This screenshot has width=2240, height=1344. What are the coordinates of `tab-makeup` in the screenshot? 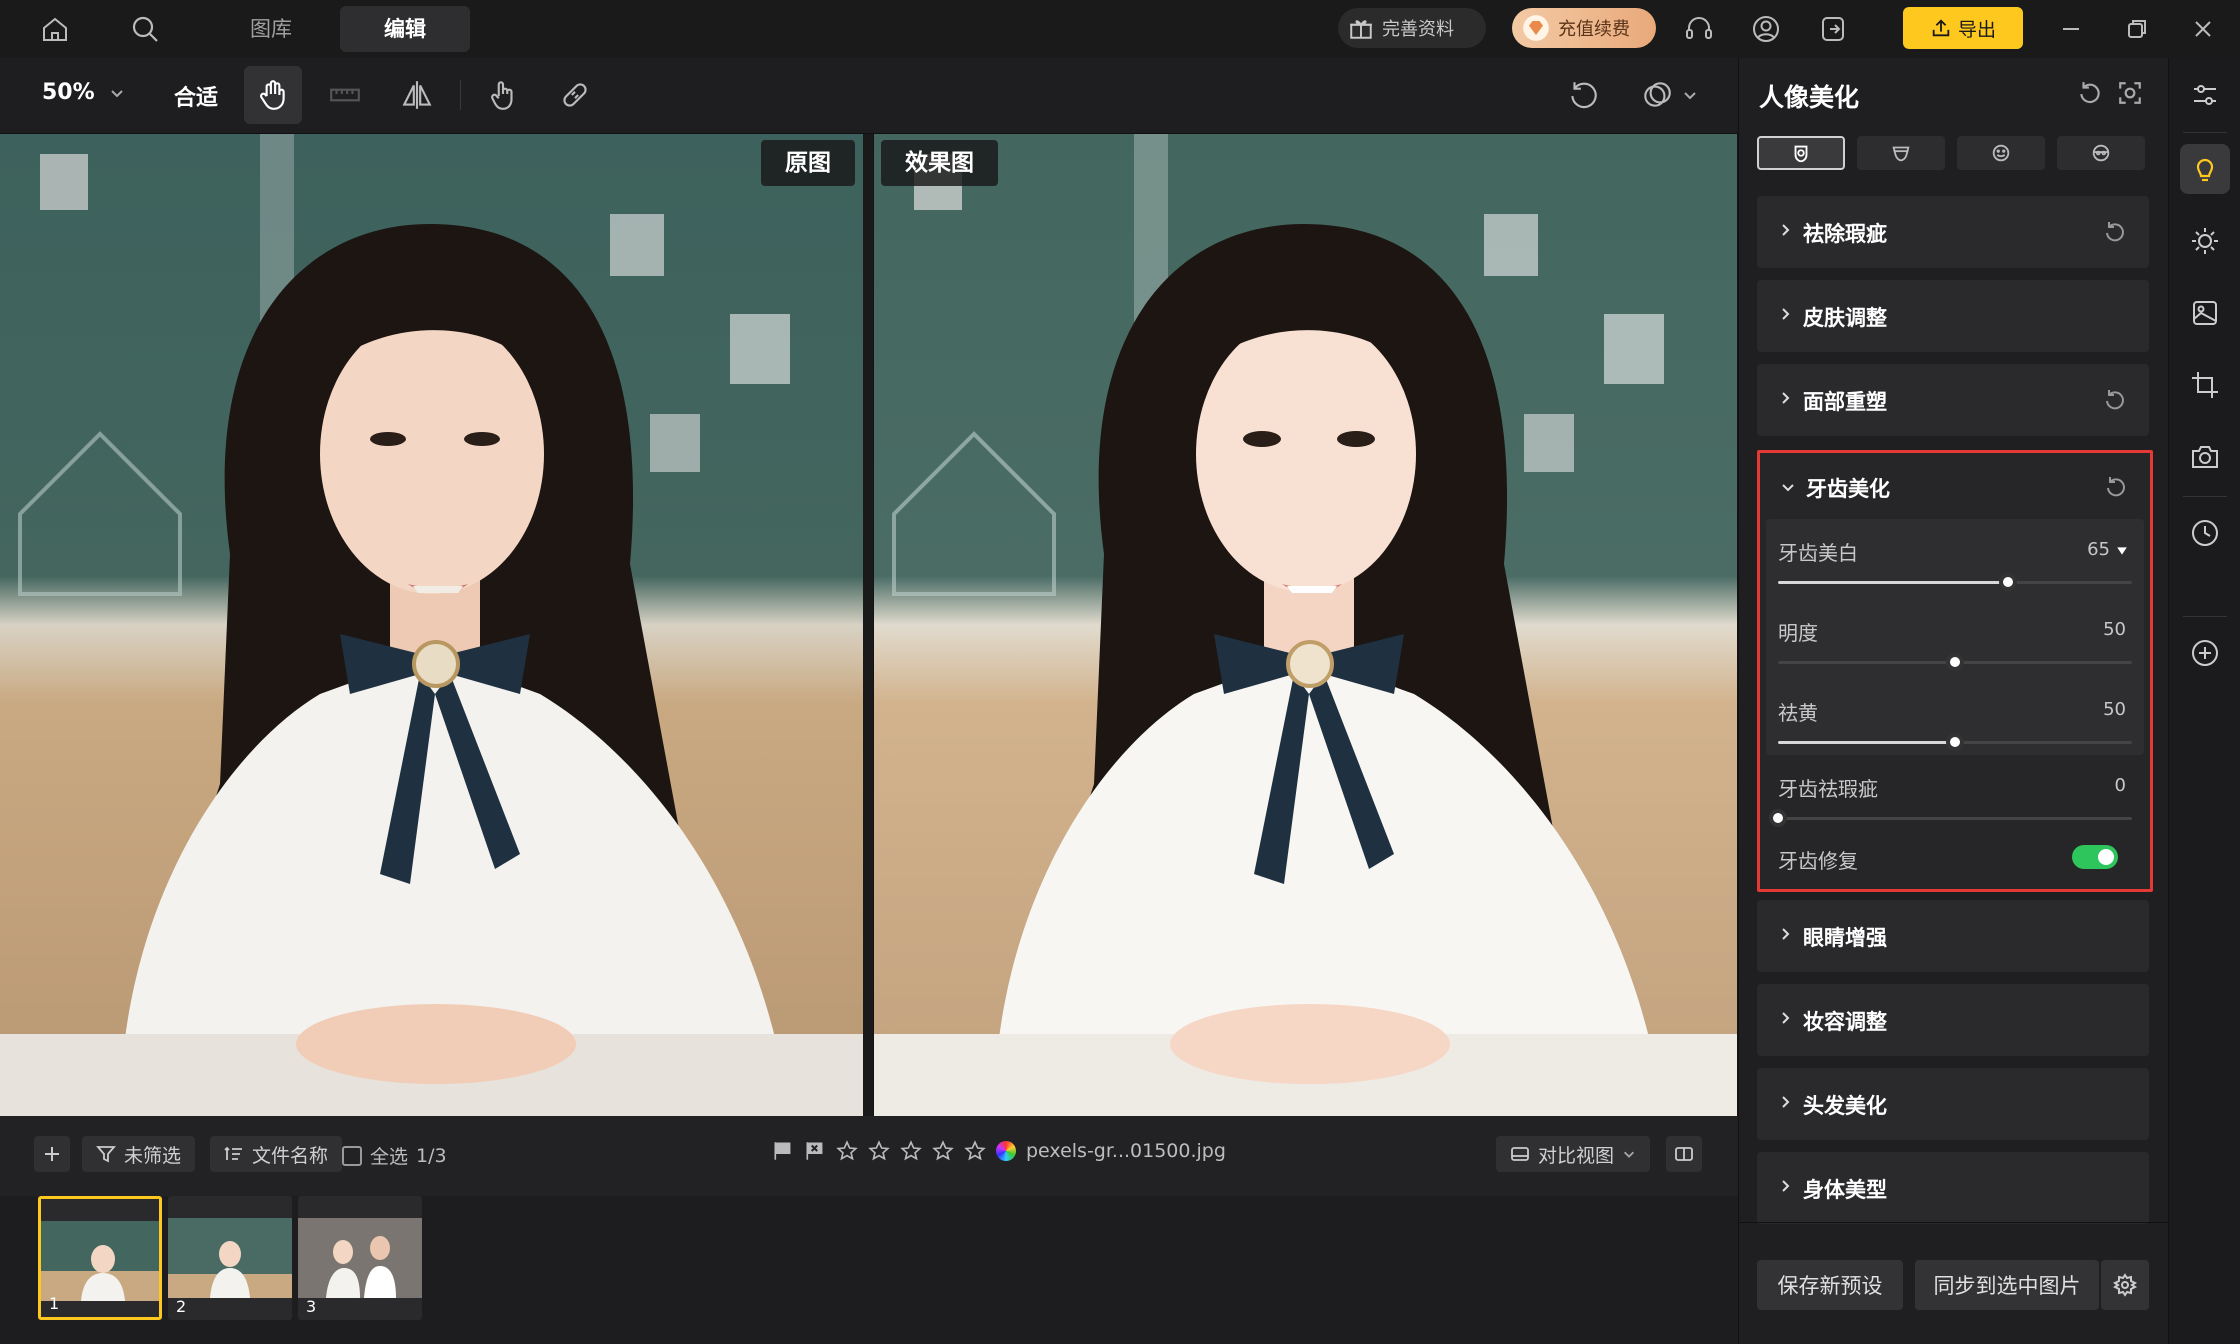 It's located at (1901, 153).